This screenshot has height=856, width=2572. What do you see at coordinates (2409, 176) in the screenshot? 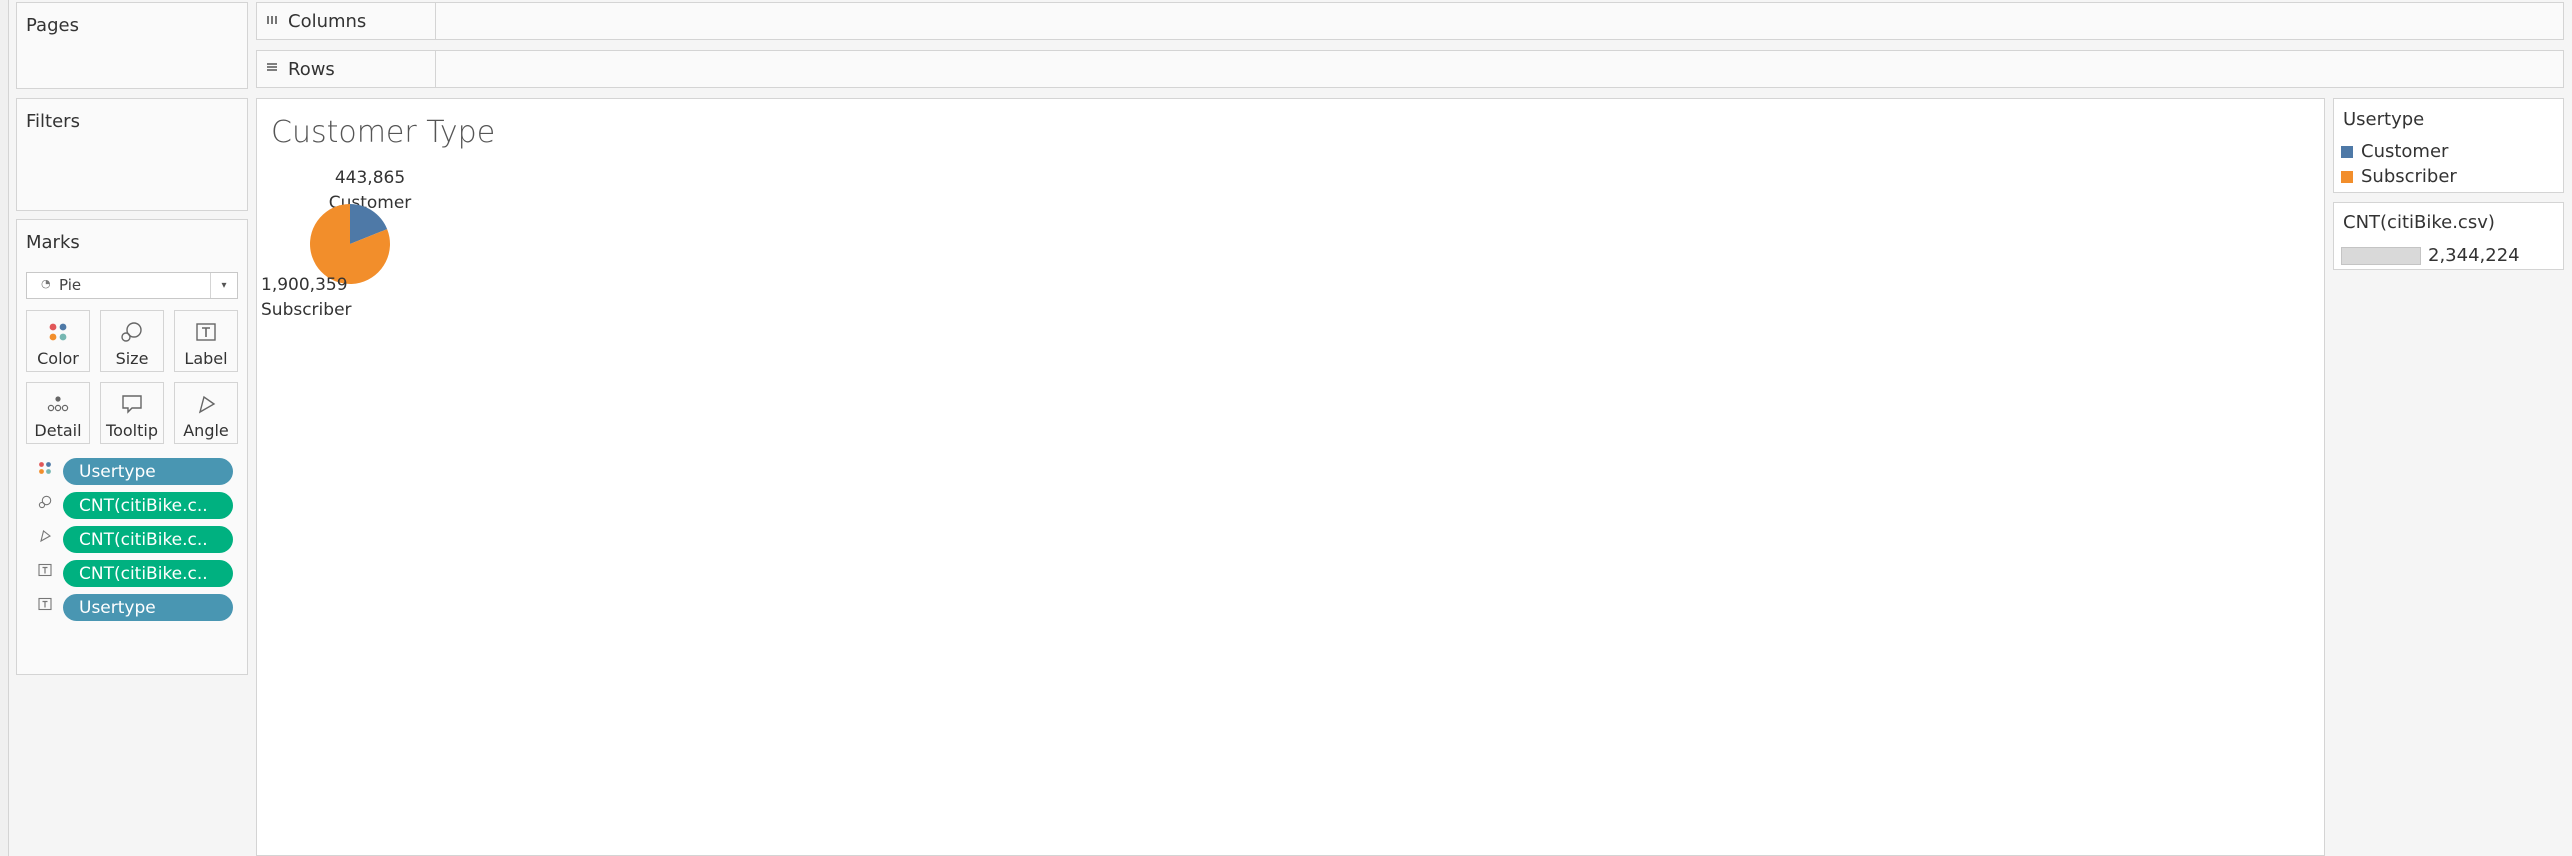
I see `legend-item-label: Subscriber` at bounding box center [2409, 176].